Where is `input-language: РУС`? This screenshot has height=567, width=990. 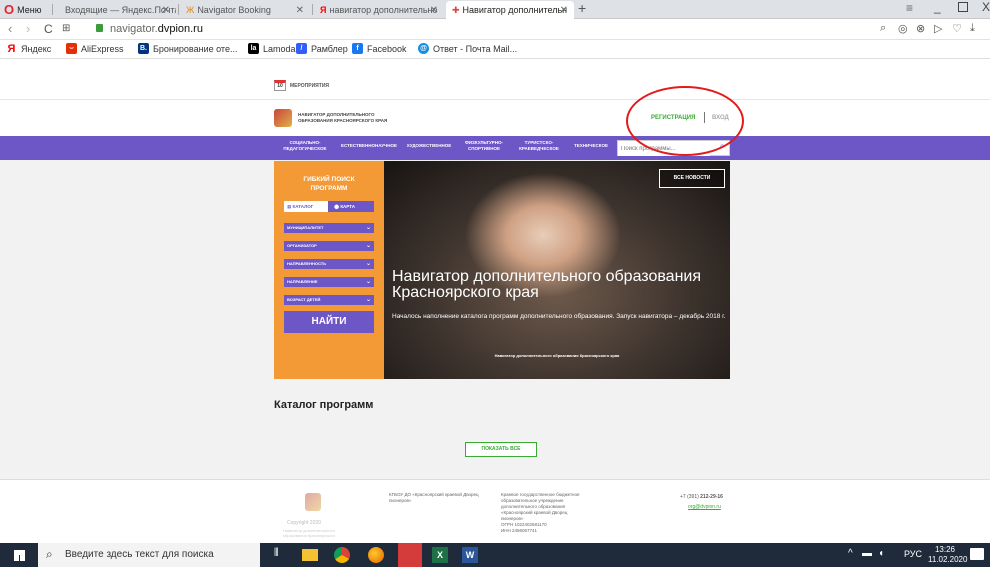 input-language: РУС is located at coordinates (913, 554).